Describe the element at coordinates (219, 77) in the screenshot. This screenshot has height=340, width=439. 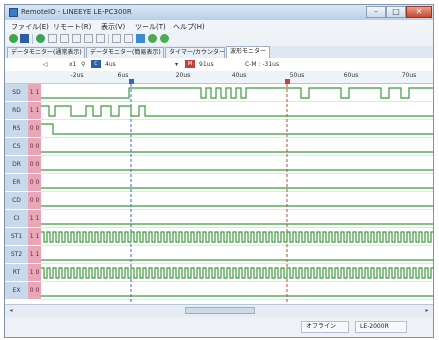
I see `time-ruler: -2us 6us 20us 40us 50us 60us 70us` at that location.